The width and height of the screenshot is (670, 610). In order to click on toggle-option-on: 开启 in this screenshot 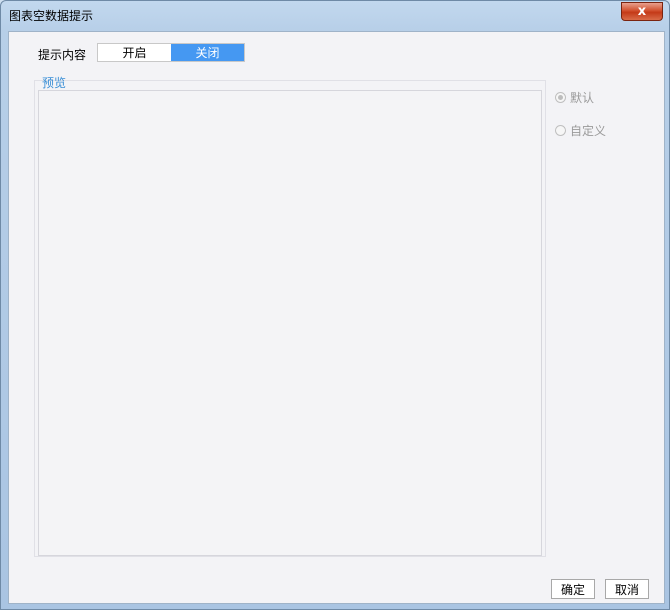, I will do `click(134, 52)`.